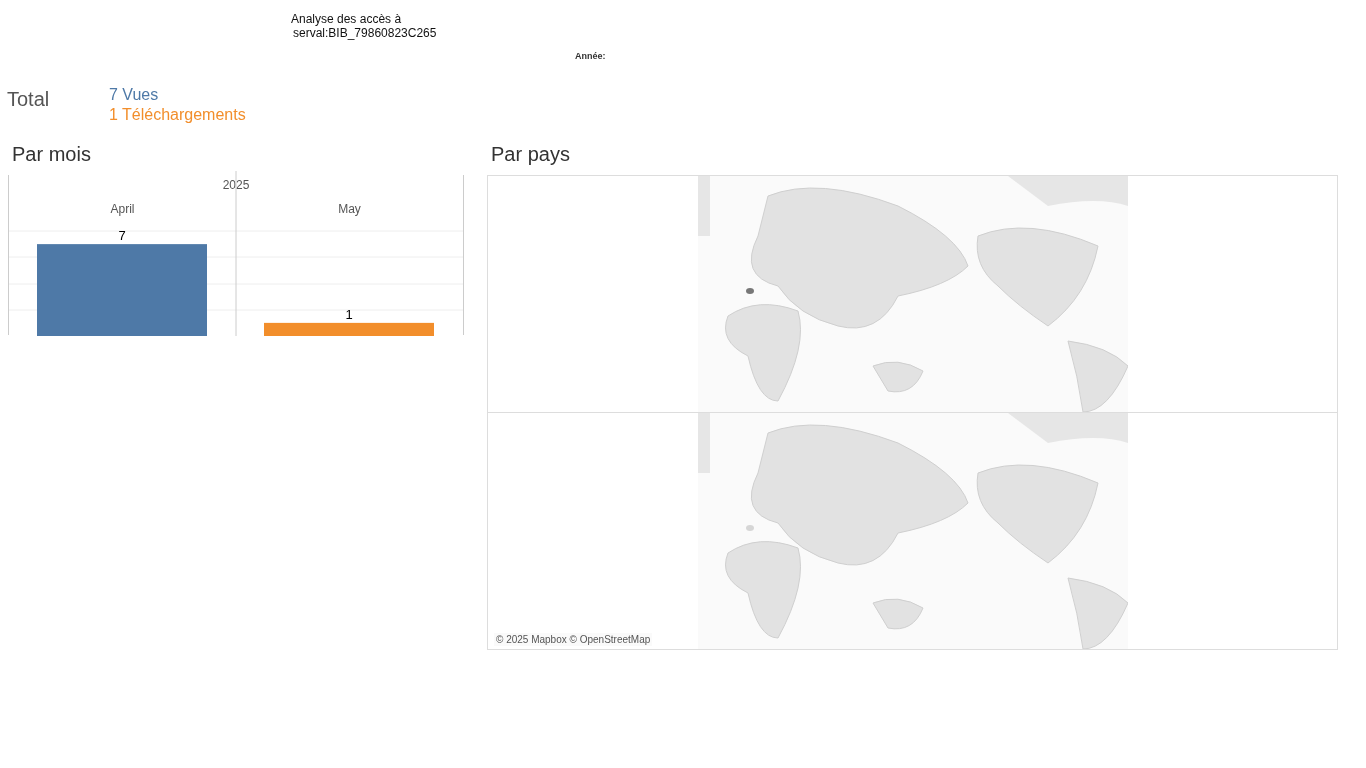 The height and width of the screenshot is (768, 1366). Describe the element at coordinates (349, 209) in the screenshot. I see `month-header: May` at that location.